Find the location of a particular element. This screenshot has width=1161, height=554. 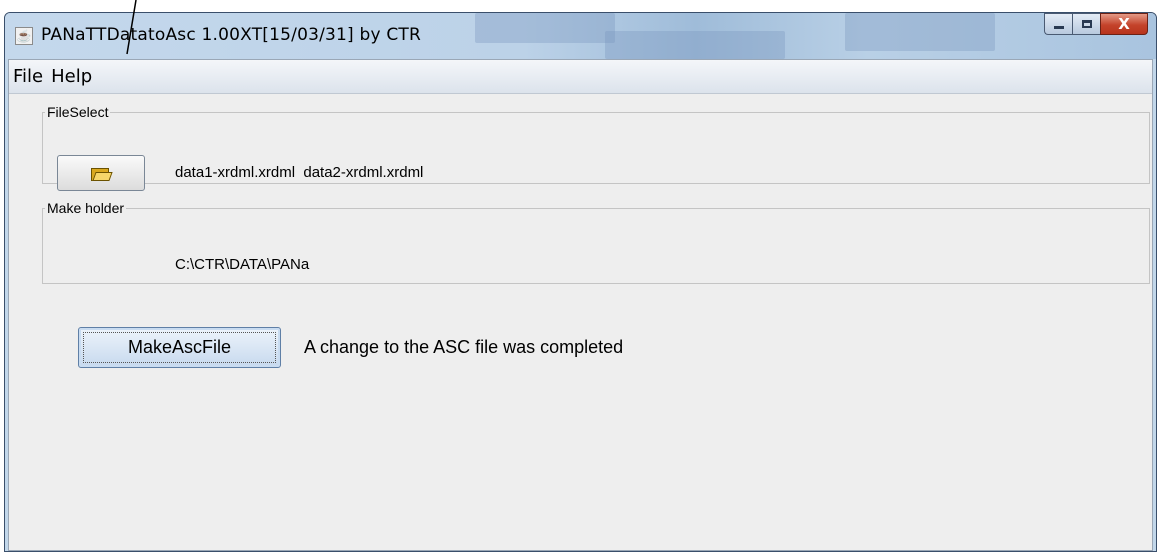

minimize-icon is located at coordinates (1058, 27).